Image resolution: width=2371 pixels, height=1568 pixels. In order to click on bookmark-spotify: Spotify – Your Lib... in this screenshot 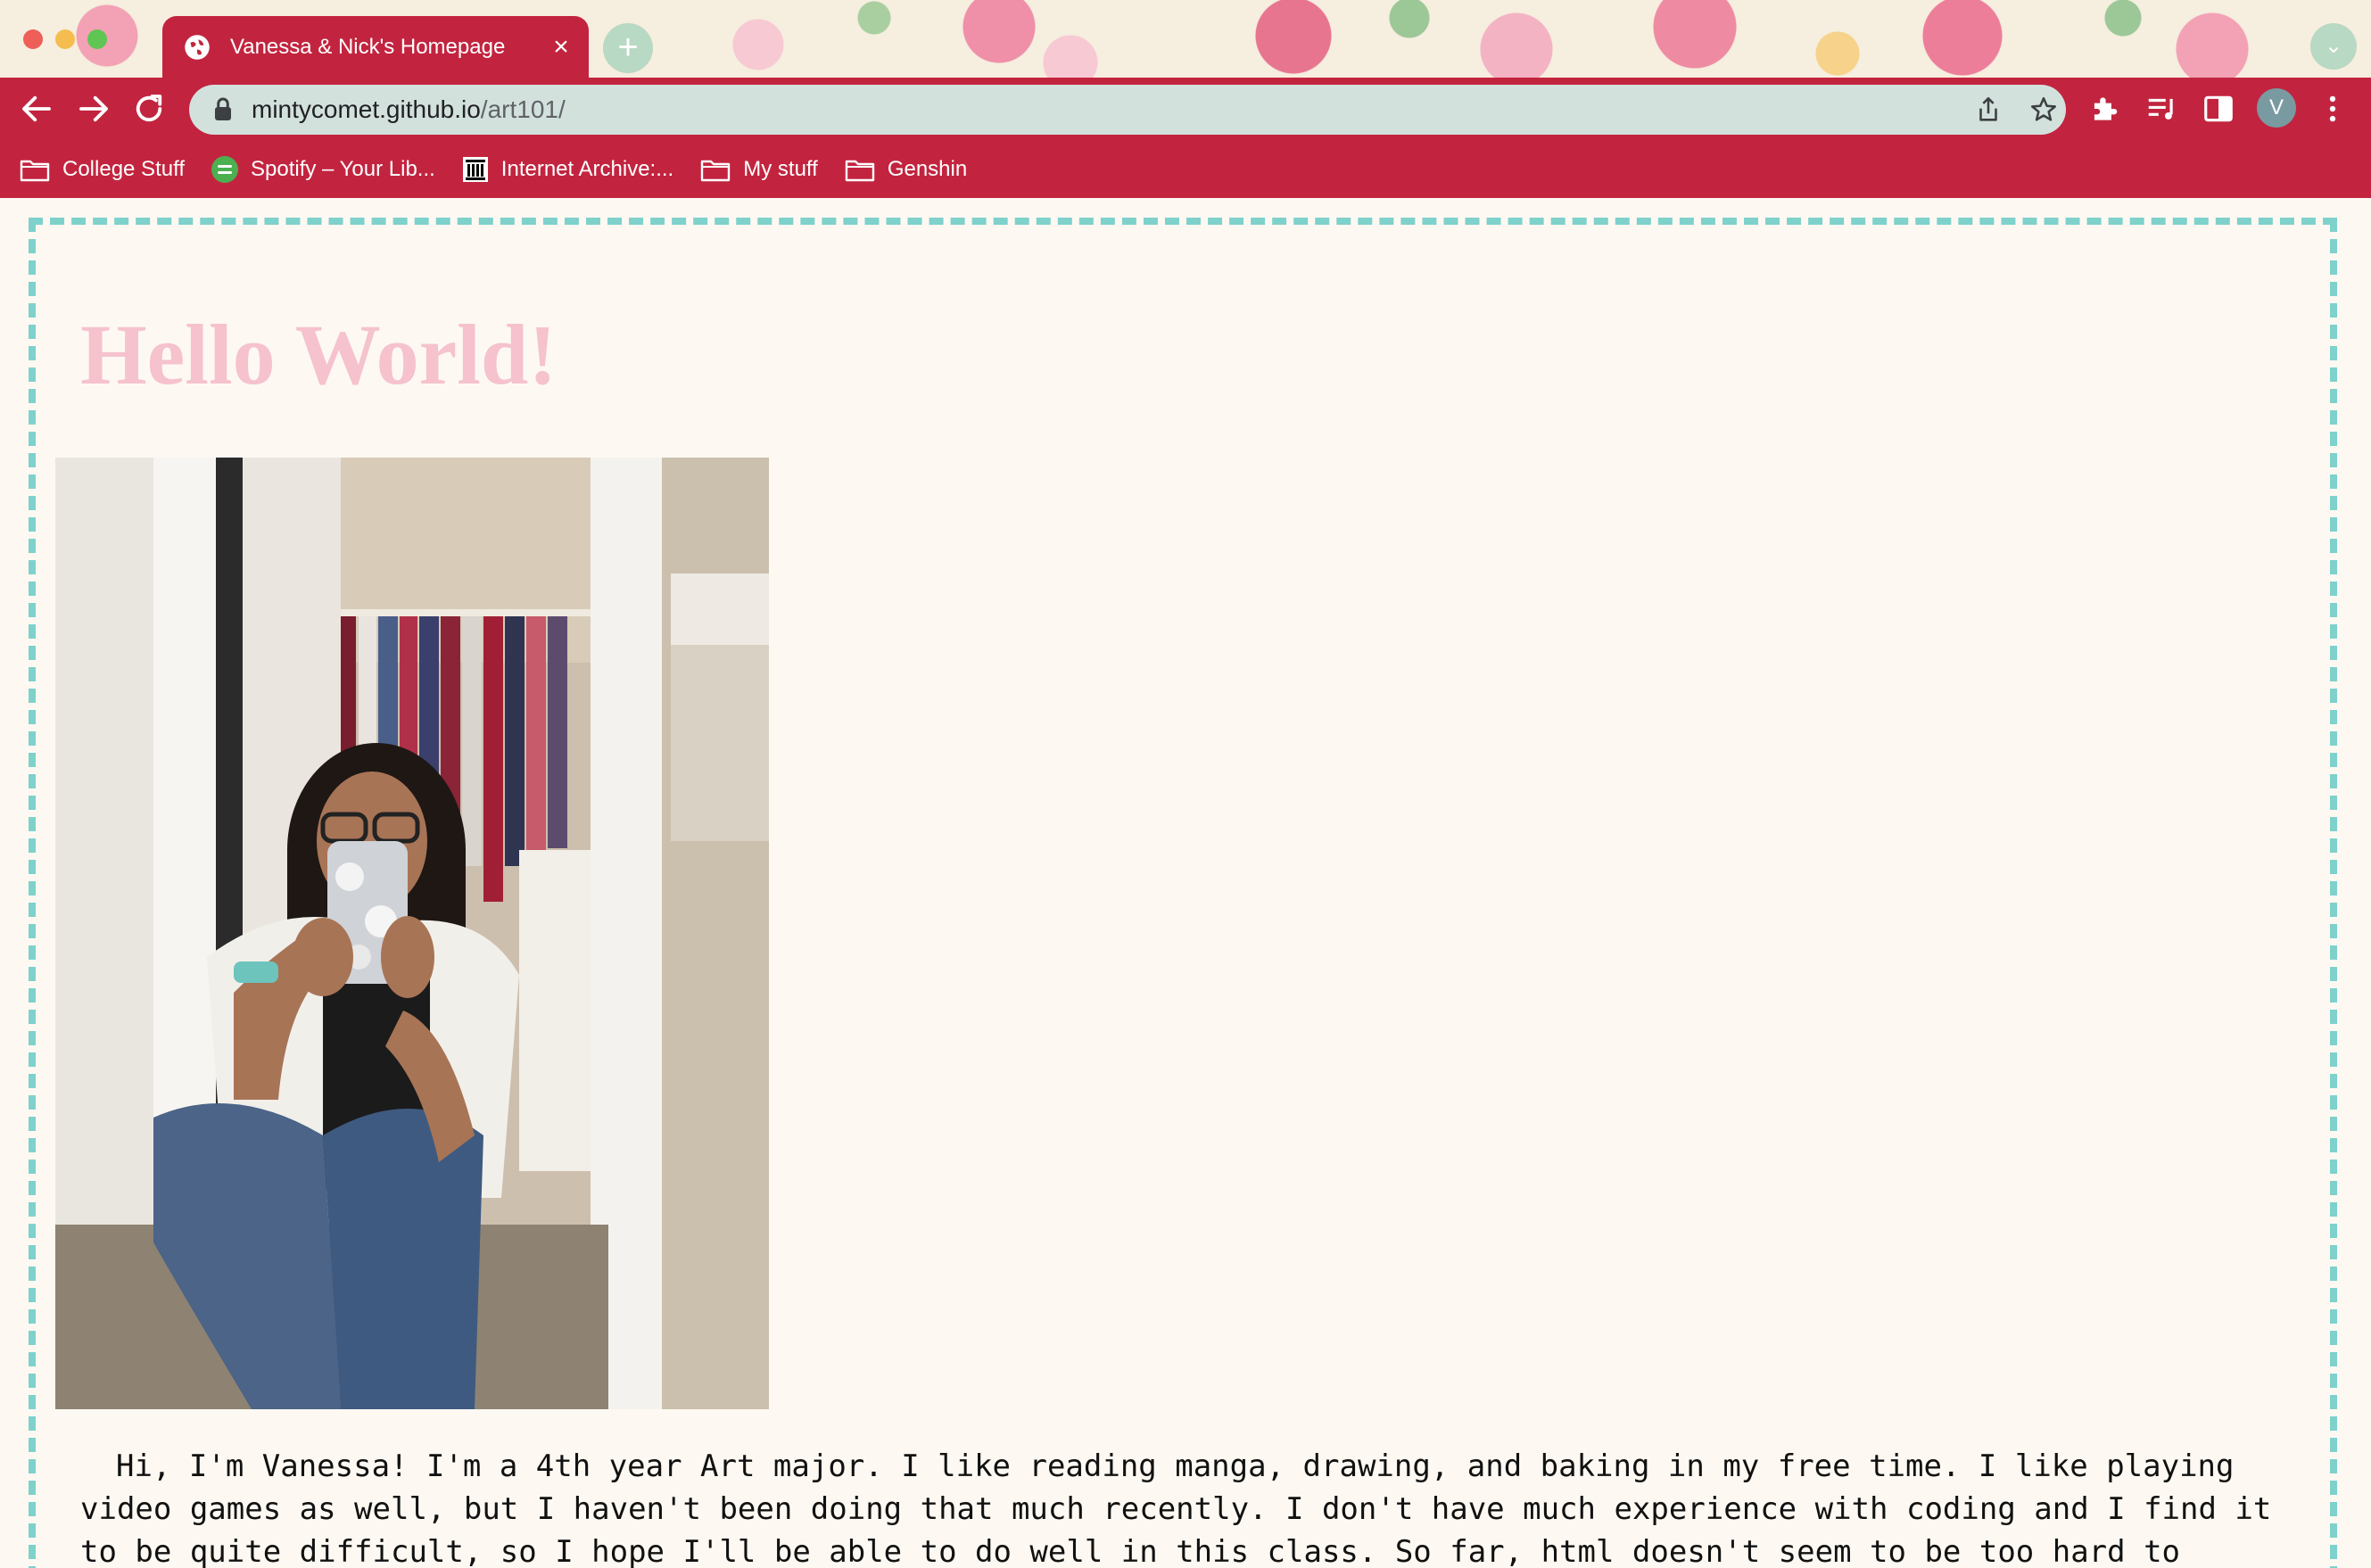, I will do `click(323, 169)`.